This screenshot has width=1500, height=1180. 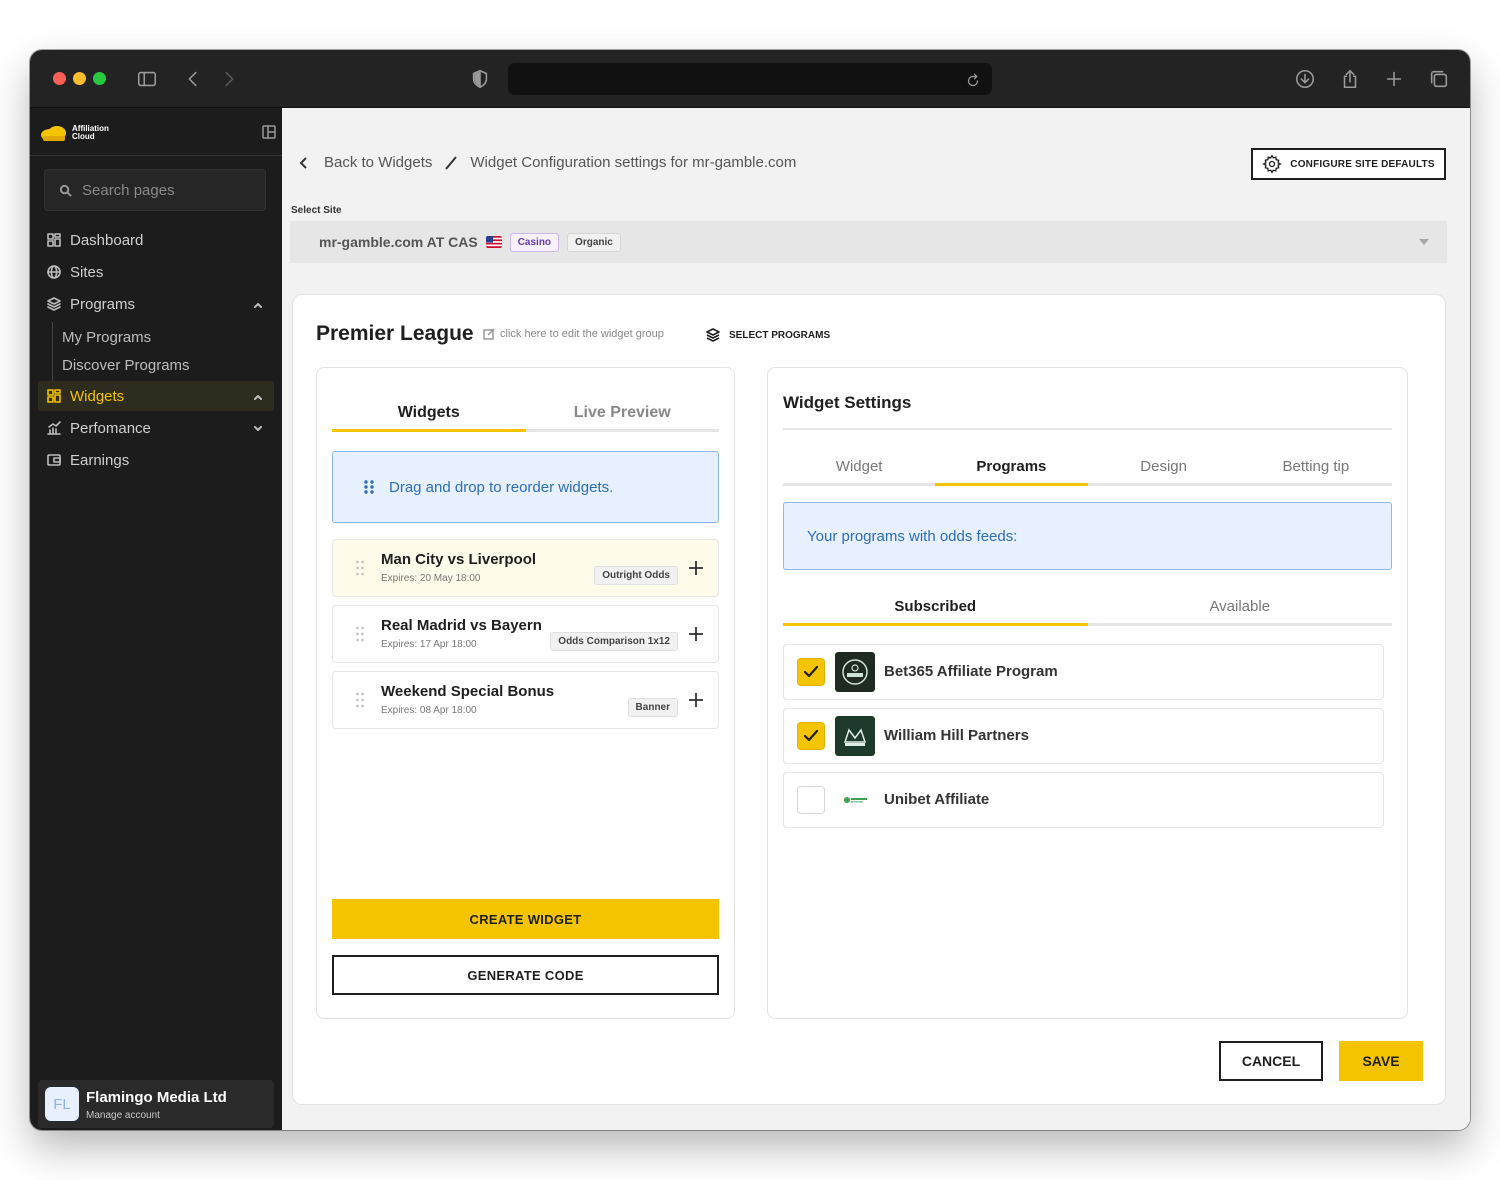 I want to click on layers-icon, so click(x=713, y=335).